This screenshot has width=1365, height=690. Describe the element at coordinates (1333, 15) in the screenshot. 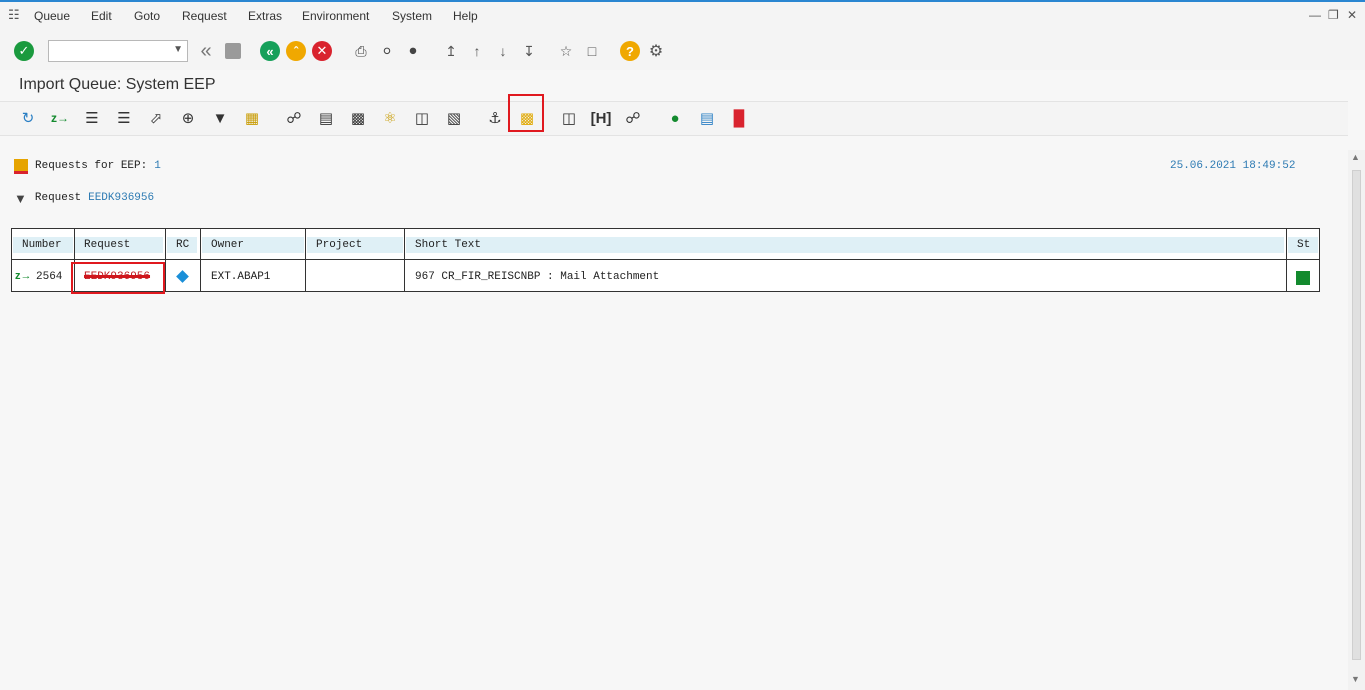

I see `restore-icon: ❐` at that location.